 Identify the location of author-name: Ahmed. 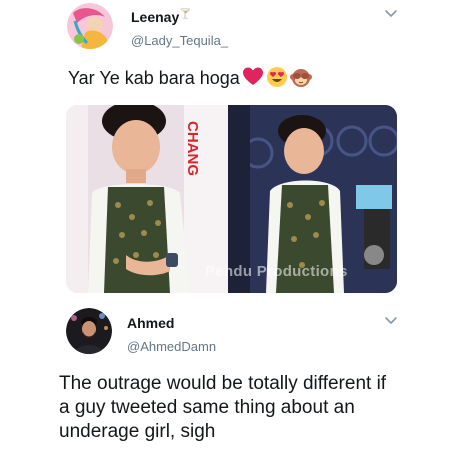
(150, 323).